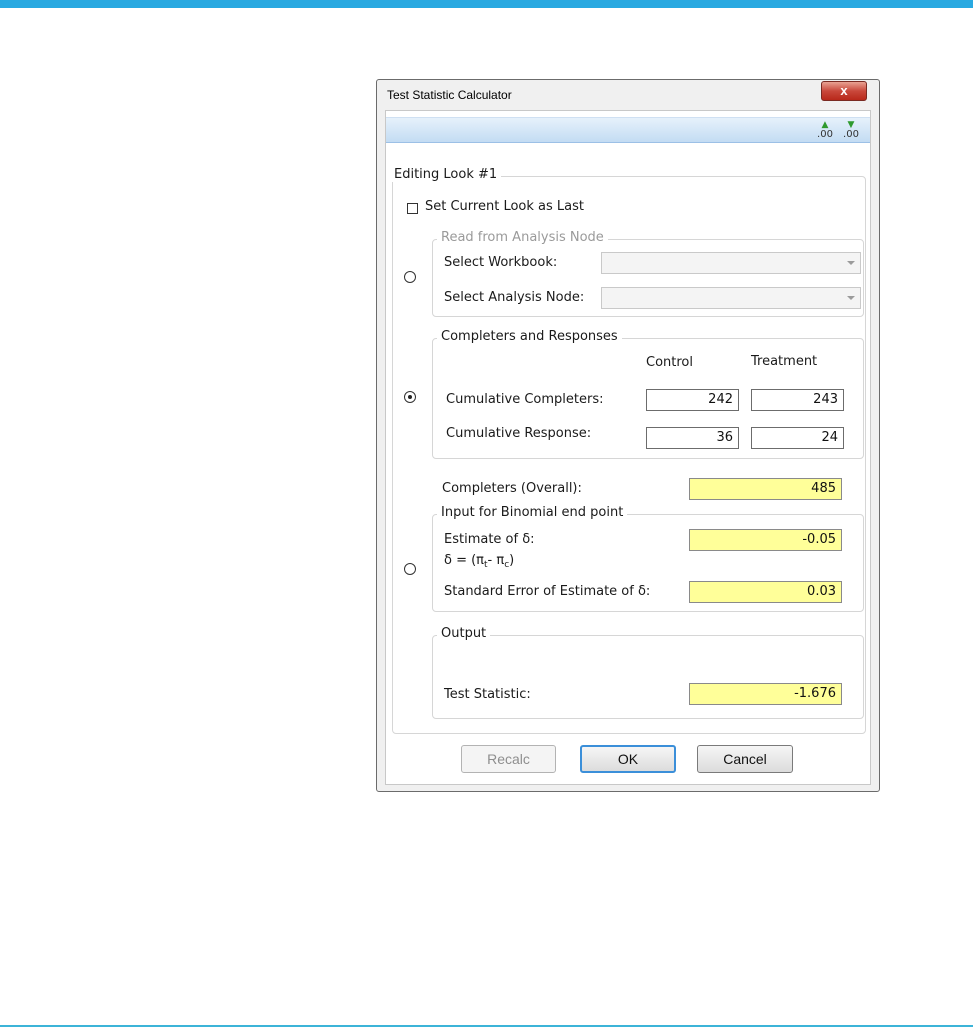 The image size is (973, 1028). What do you see at coordinates (669, 362) in the screenshot?
I see `column-control: Control` at bounding box center [669, 362].